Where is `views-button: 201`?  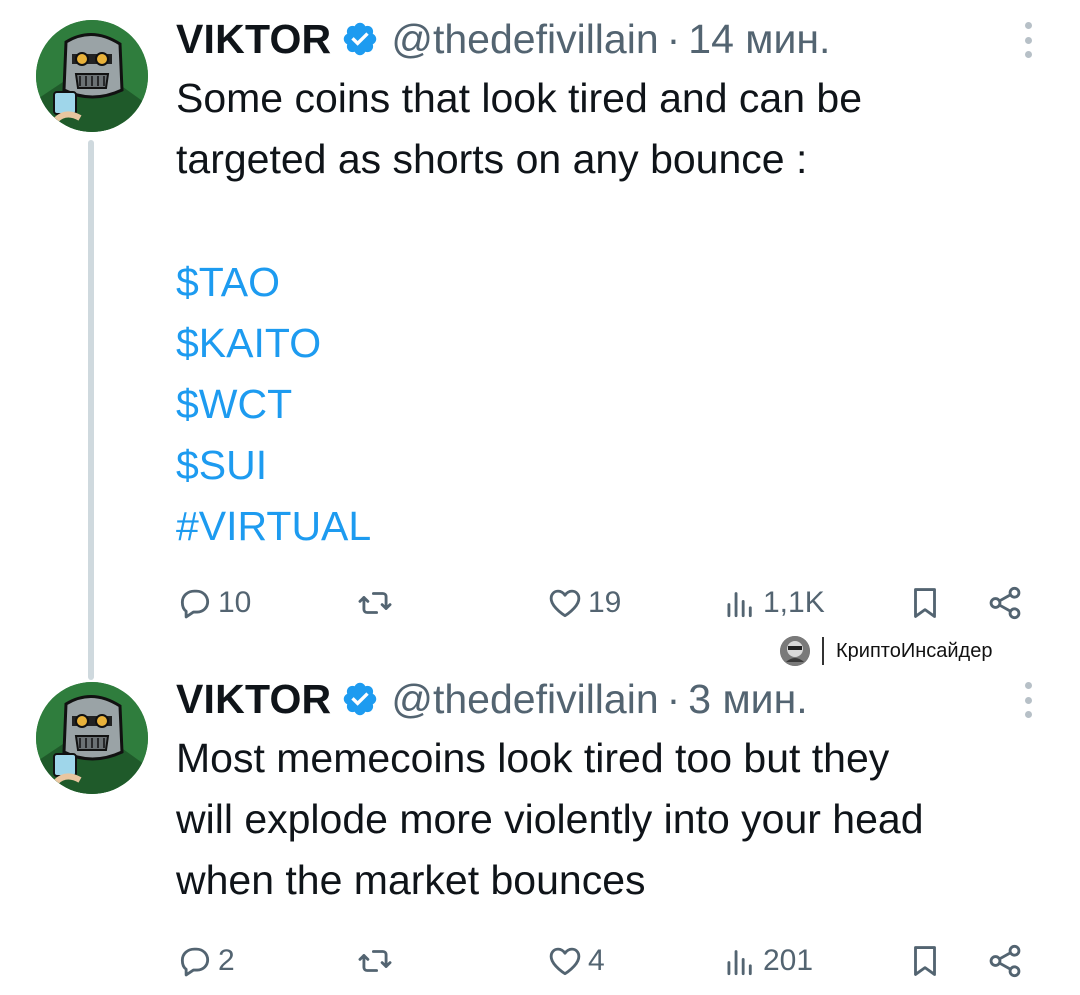 views-button: 201 is located at coordinates (767, 961).